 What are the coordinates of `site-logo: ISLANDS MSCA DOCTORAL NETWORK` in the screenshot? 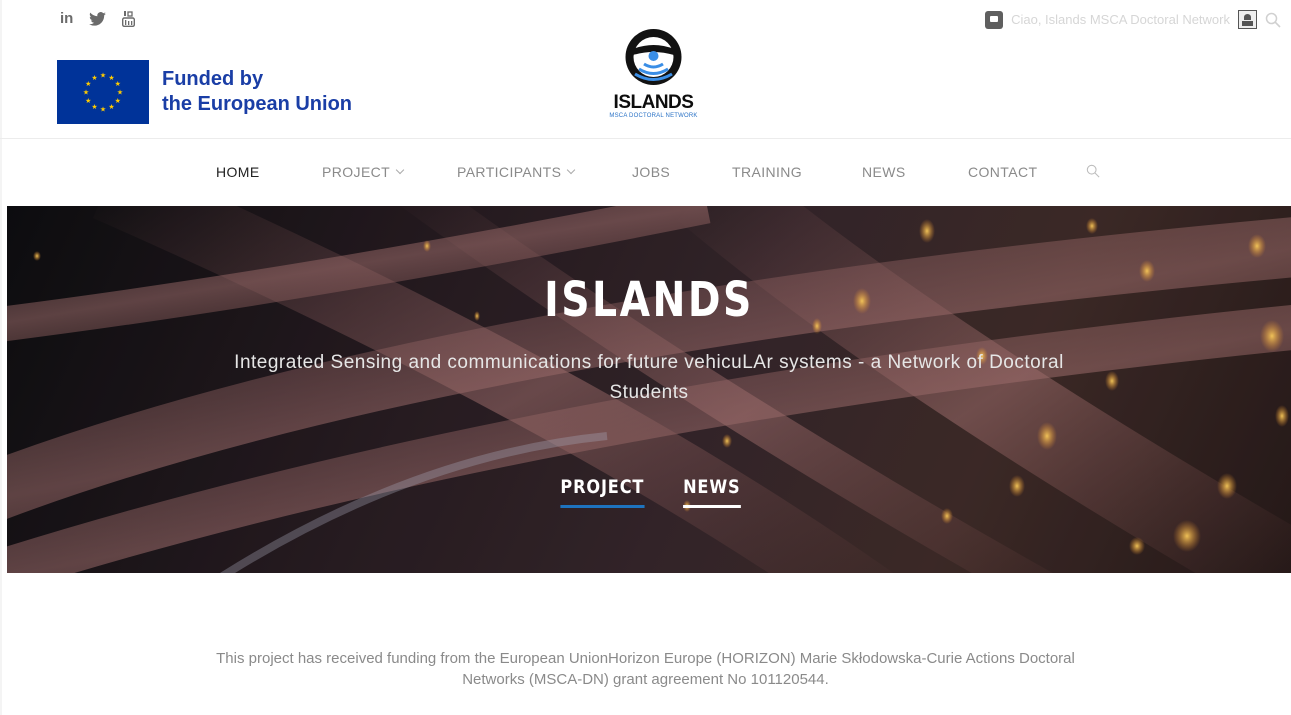 It's located at (653, 72).